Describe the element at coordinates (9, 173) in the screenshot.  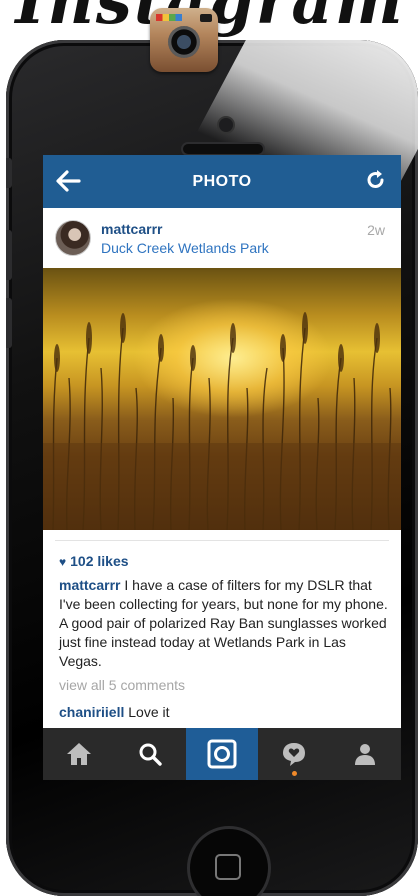
I see `mute-switch` at that location.